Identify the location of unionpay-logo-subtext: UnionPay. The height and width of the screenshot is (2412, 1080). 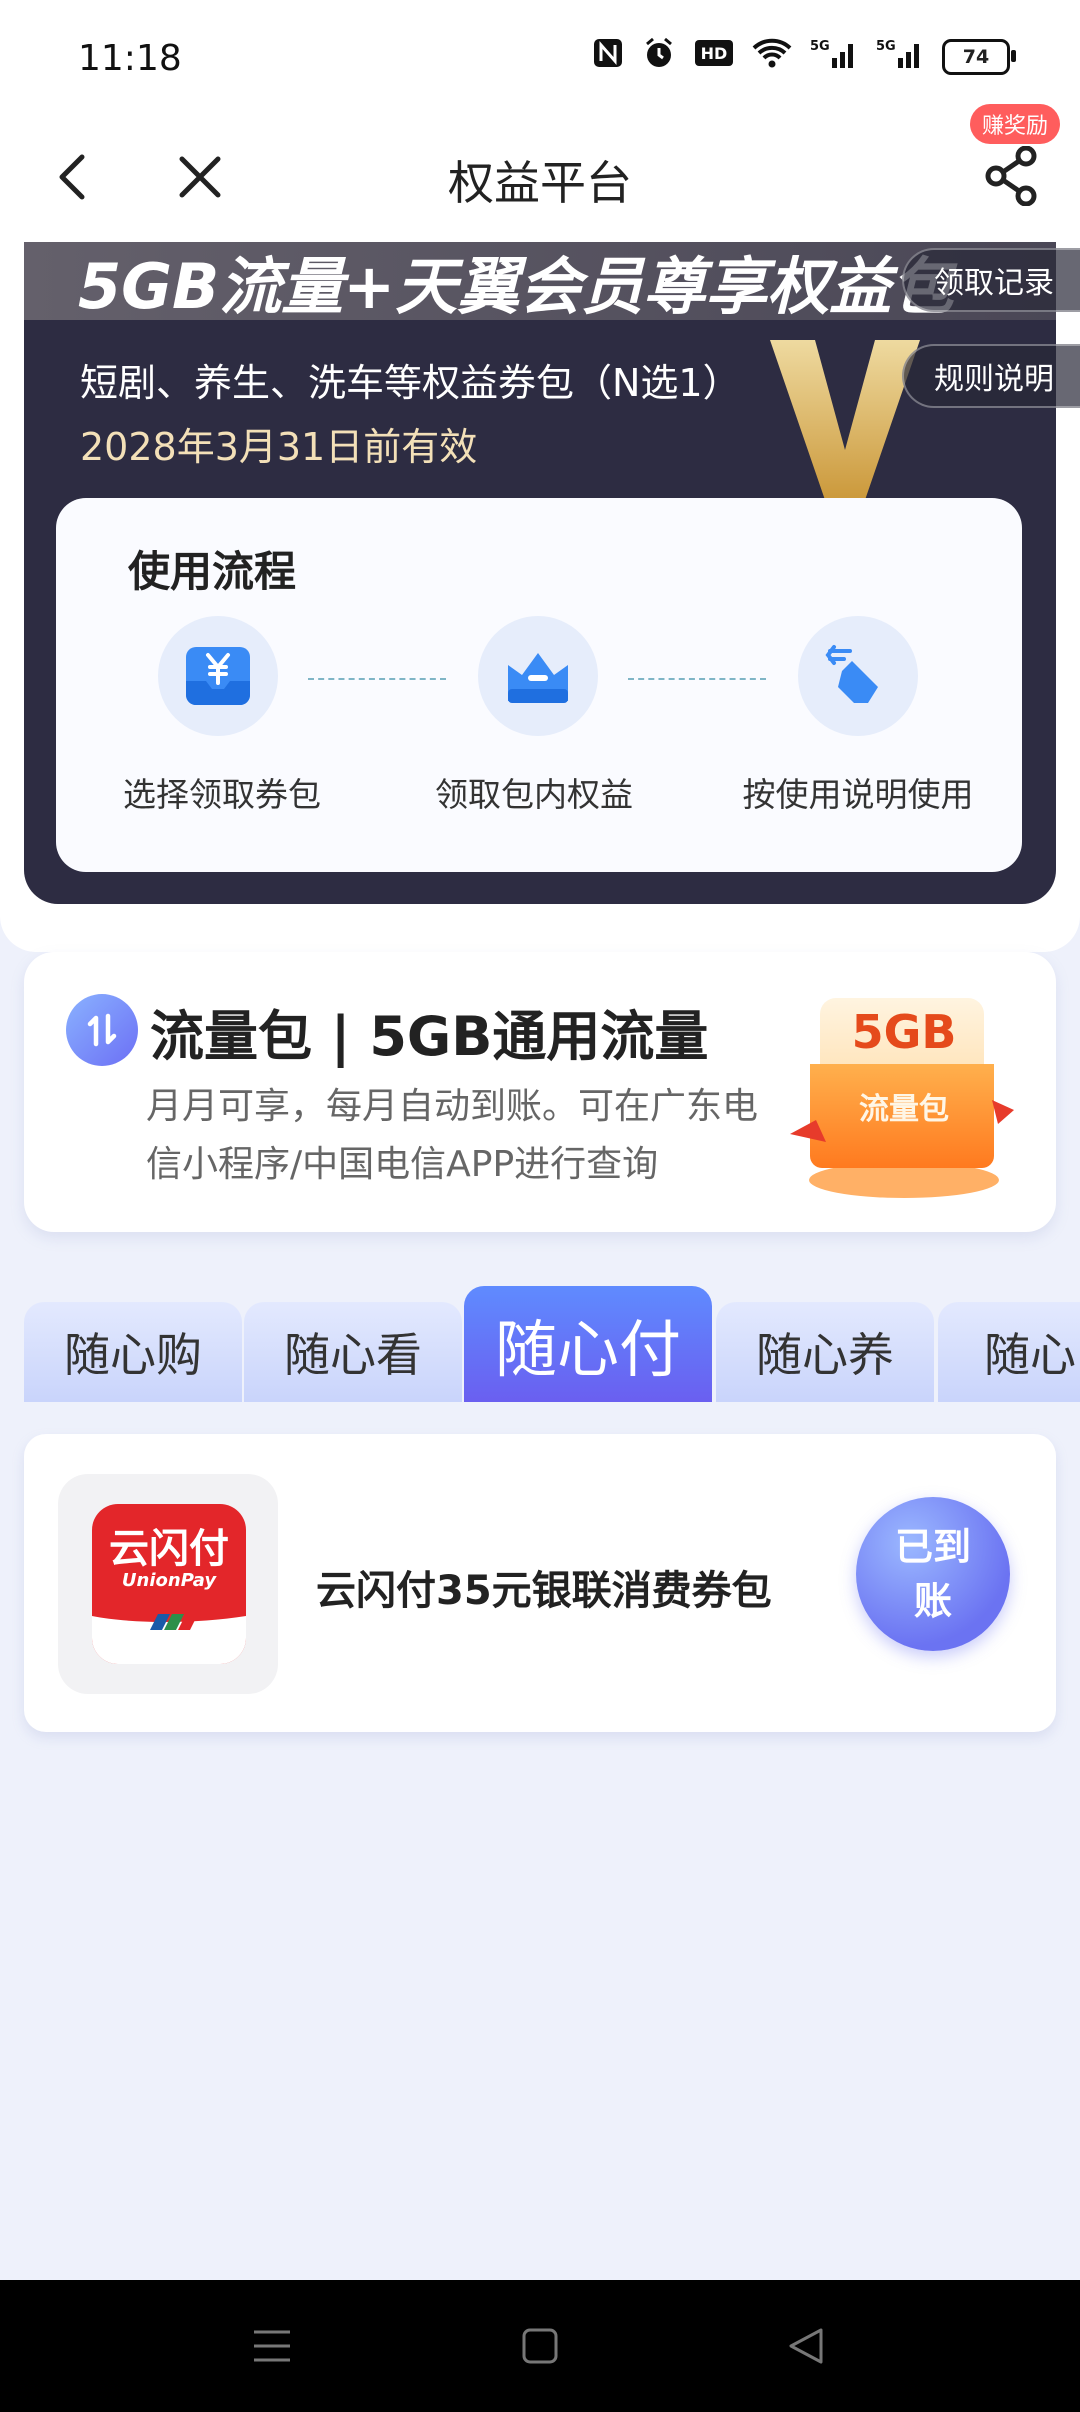
(169, 1580).